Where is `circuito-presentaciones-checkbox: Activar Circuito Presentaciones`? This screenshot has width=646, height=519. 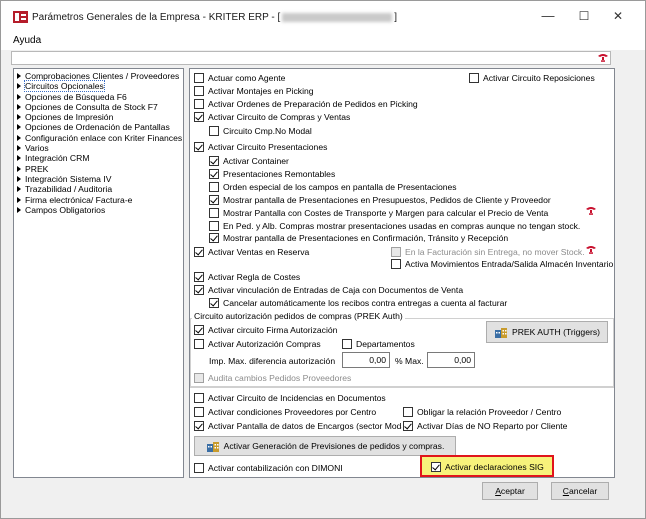
circuito-presentaciones-checkbox: Activar Circuito Presentaciones is located at coordinates (260, 147).